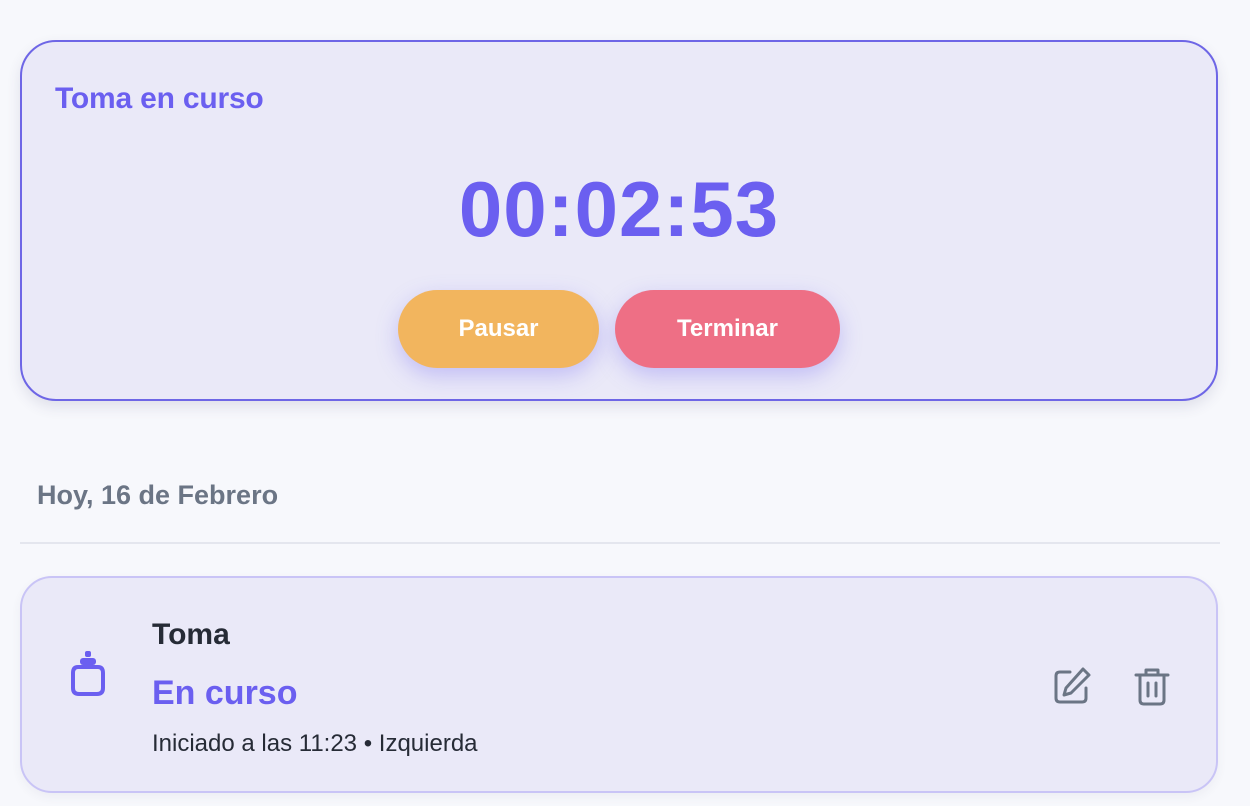 Image resolution: width=1250 pixels, height=806 pixels. I want to click on stop-button: Terminar, so click(727, 329).